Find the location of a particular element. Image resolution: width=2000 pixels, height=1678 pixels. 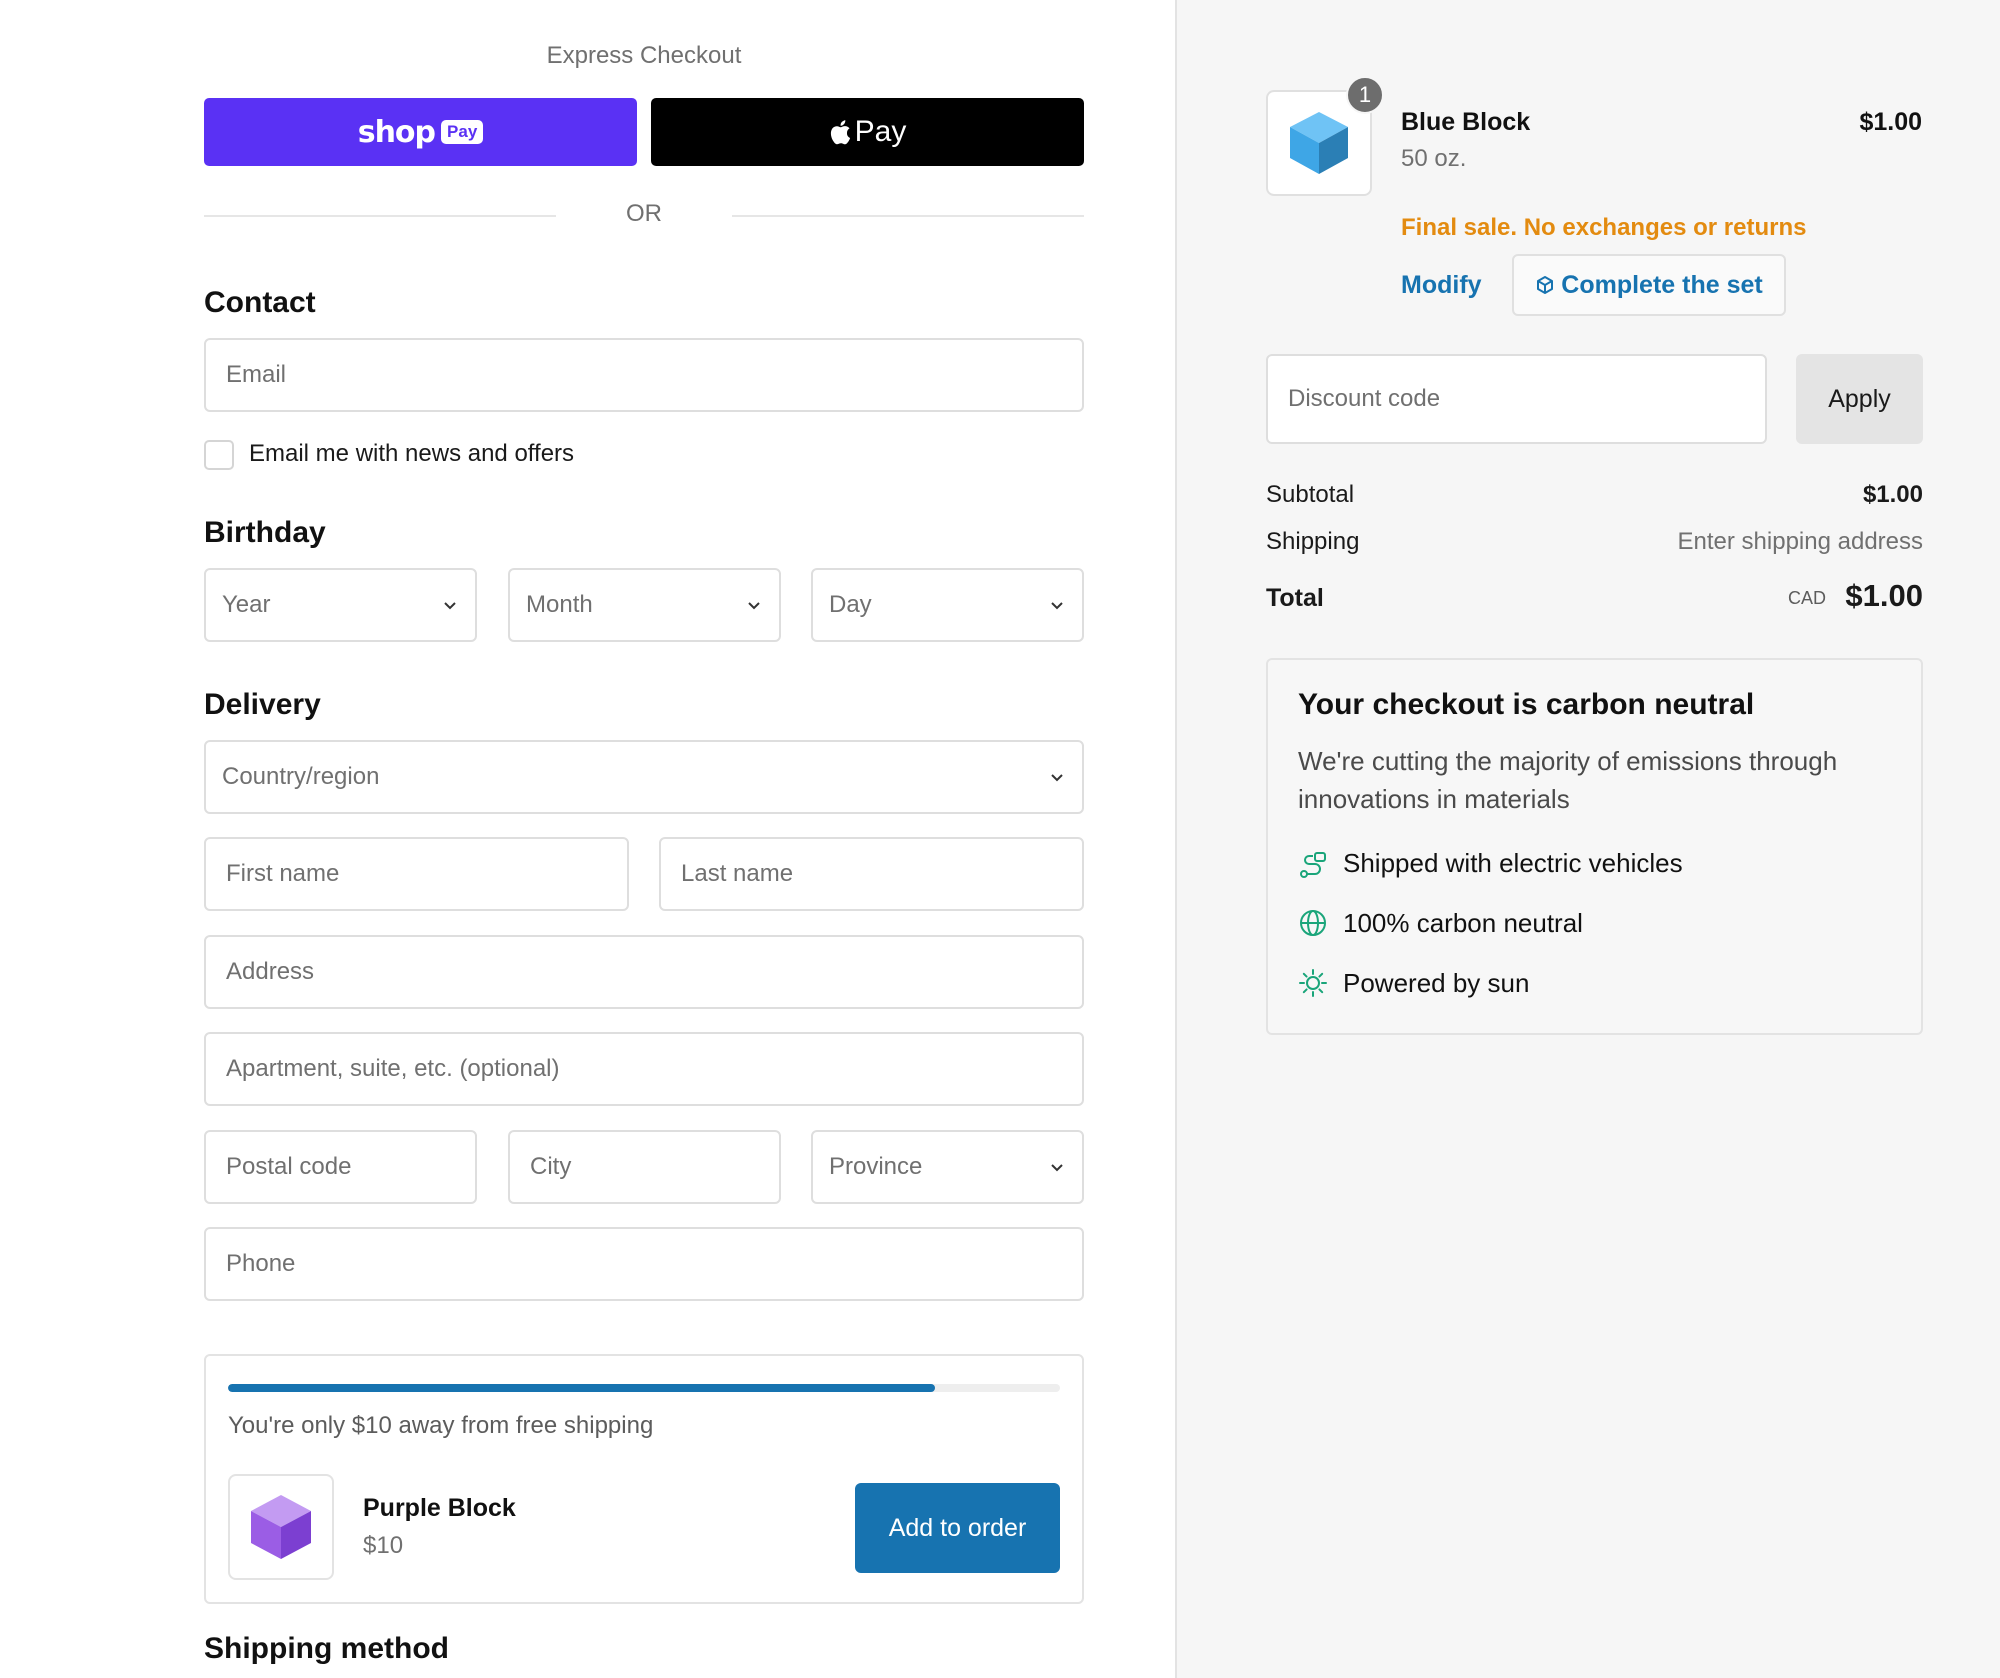

shop-pay-logo-pill: Pay is located at coordinates (462, 132).